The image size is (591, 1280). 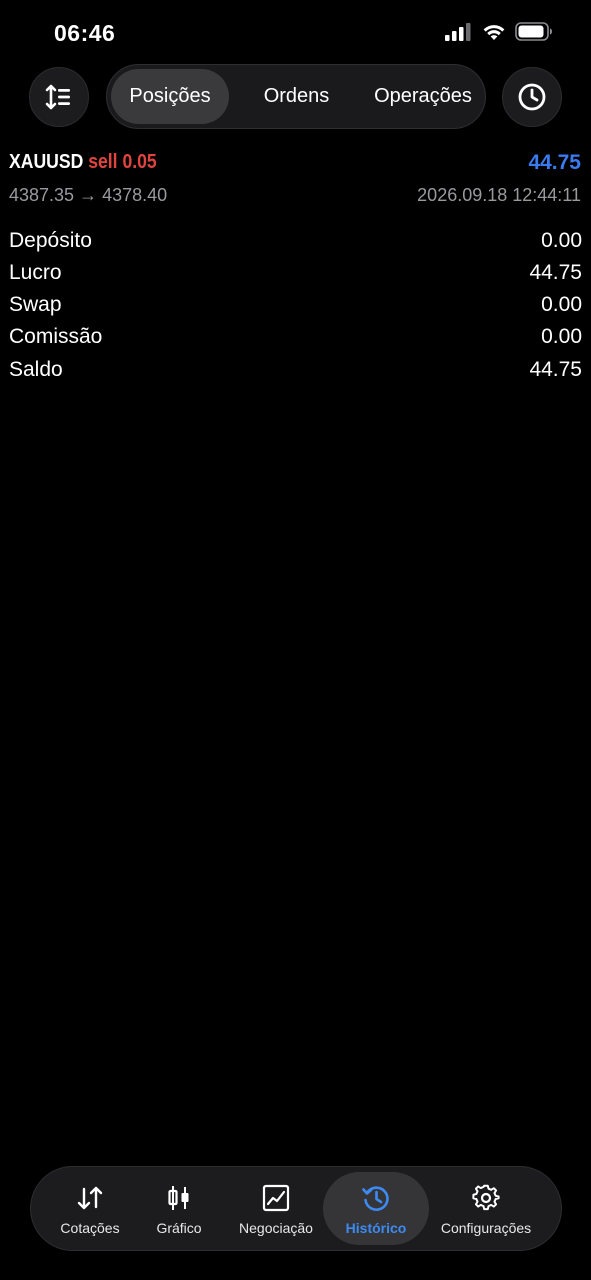 What do you see at coordinates (122, 162) in the screenshot?
I see `trade-side-volume: sell 0.05` at bounding box center [122, 162].